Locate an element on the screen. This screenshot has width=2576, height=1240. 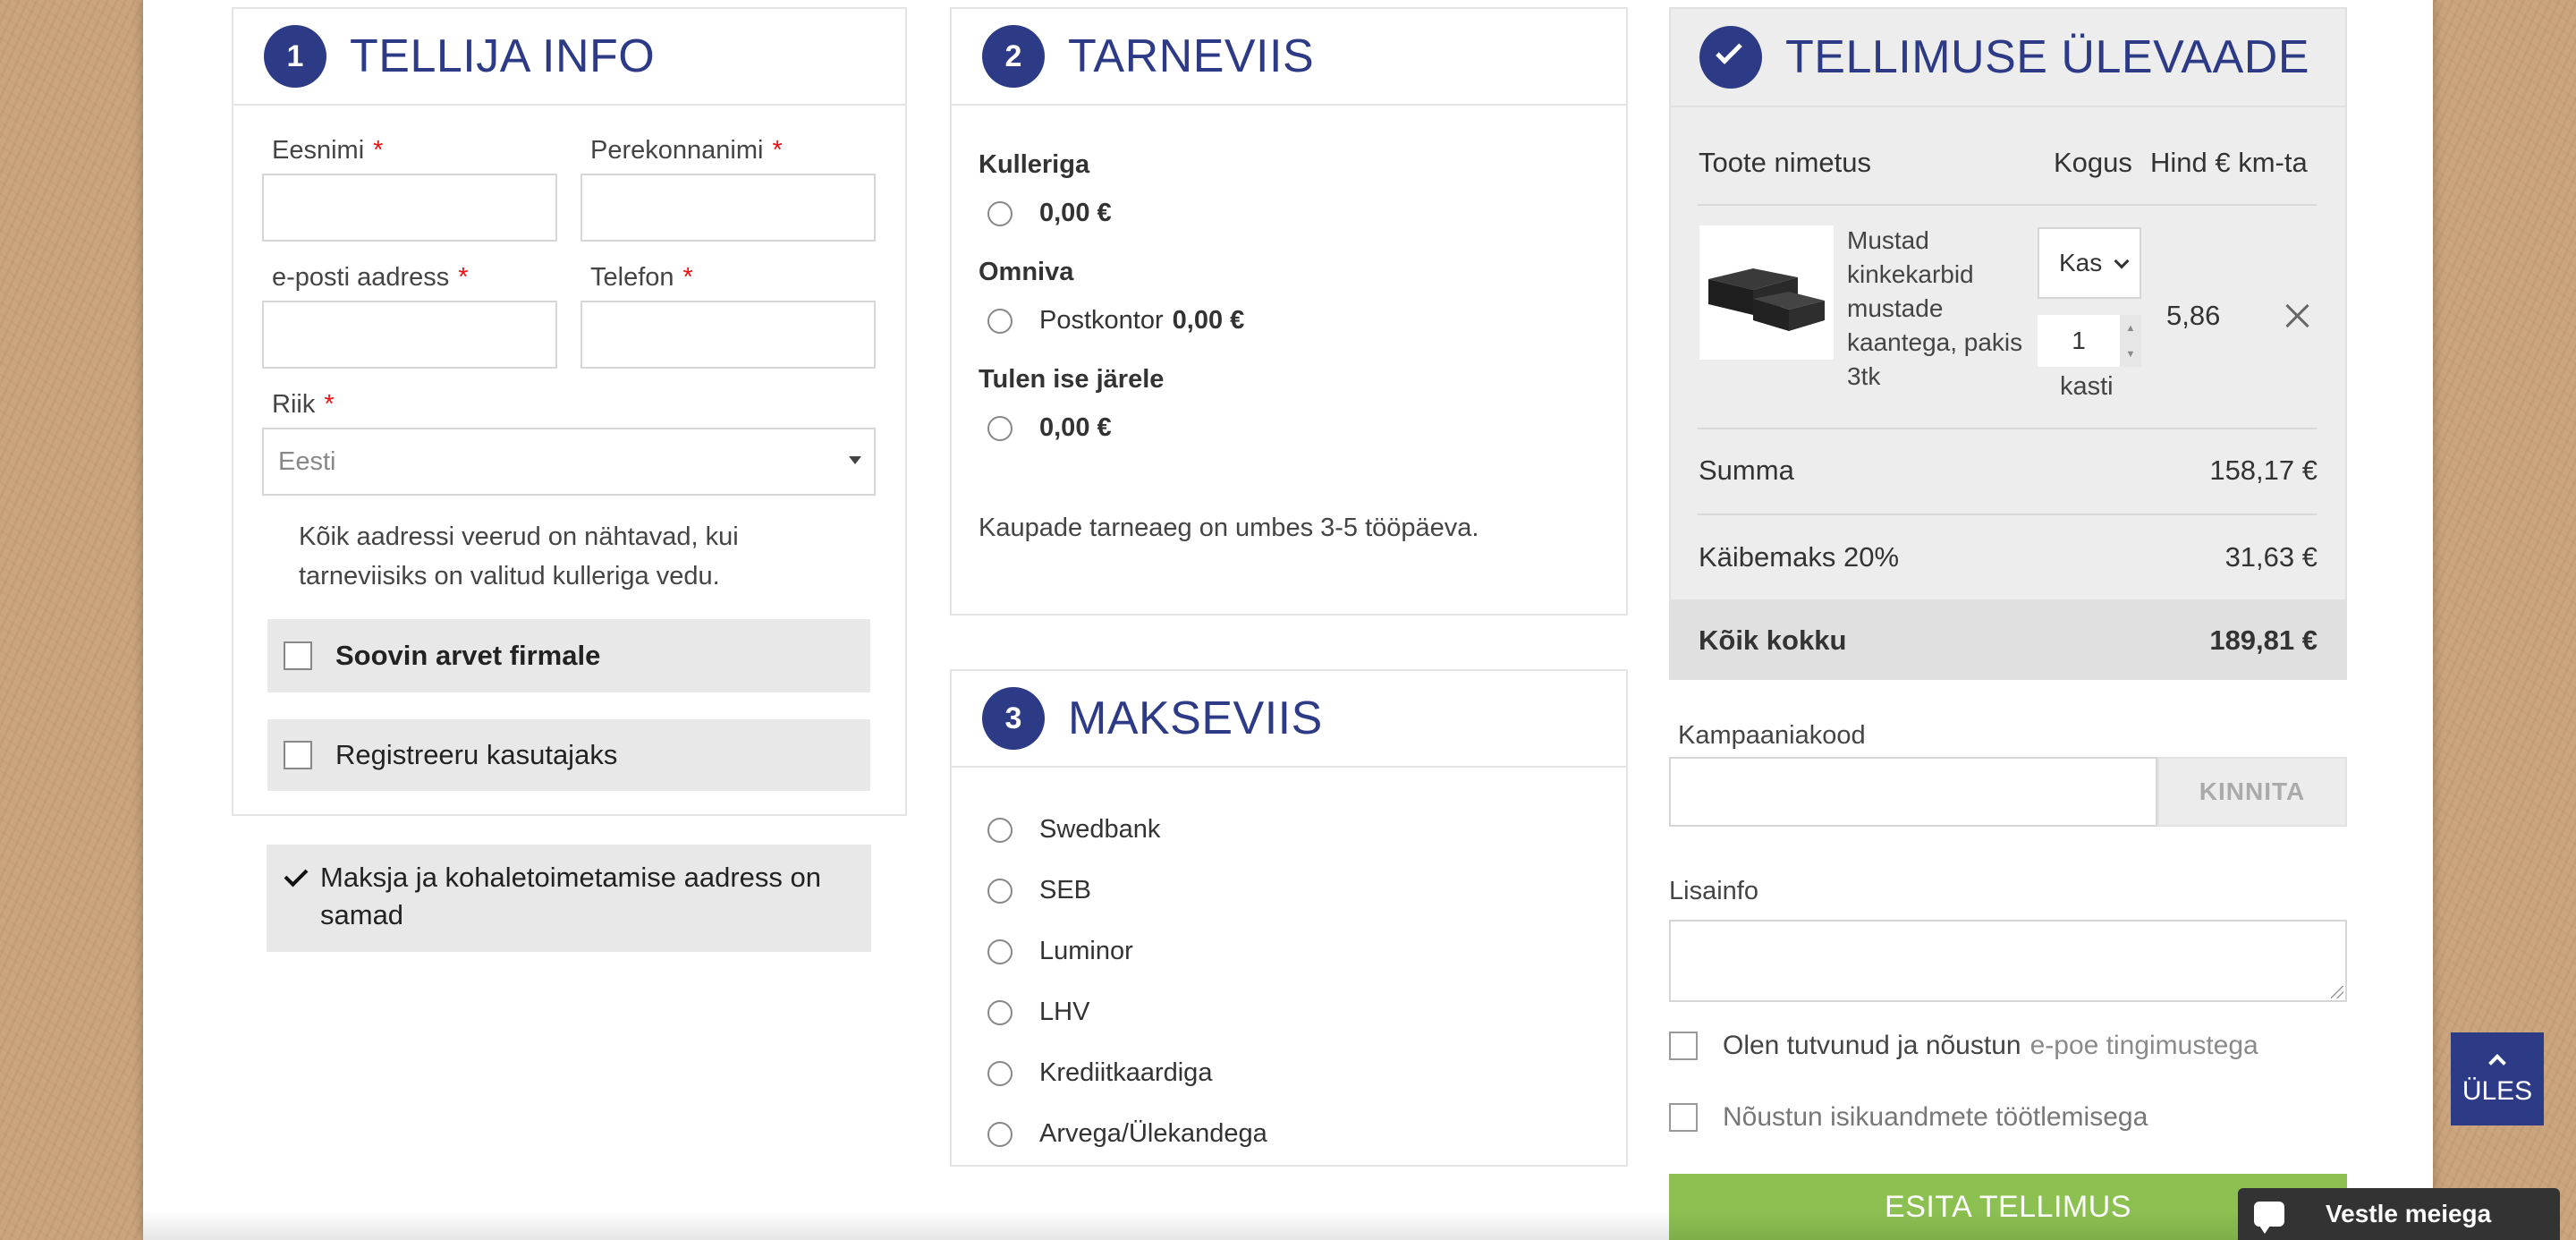
omniva-price: 0,00 € is located at coordinates (1208, 320).